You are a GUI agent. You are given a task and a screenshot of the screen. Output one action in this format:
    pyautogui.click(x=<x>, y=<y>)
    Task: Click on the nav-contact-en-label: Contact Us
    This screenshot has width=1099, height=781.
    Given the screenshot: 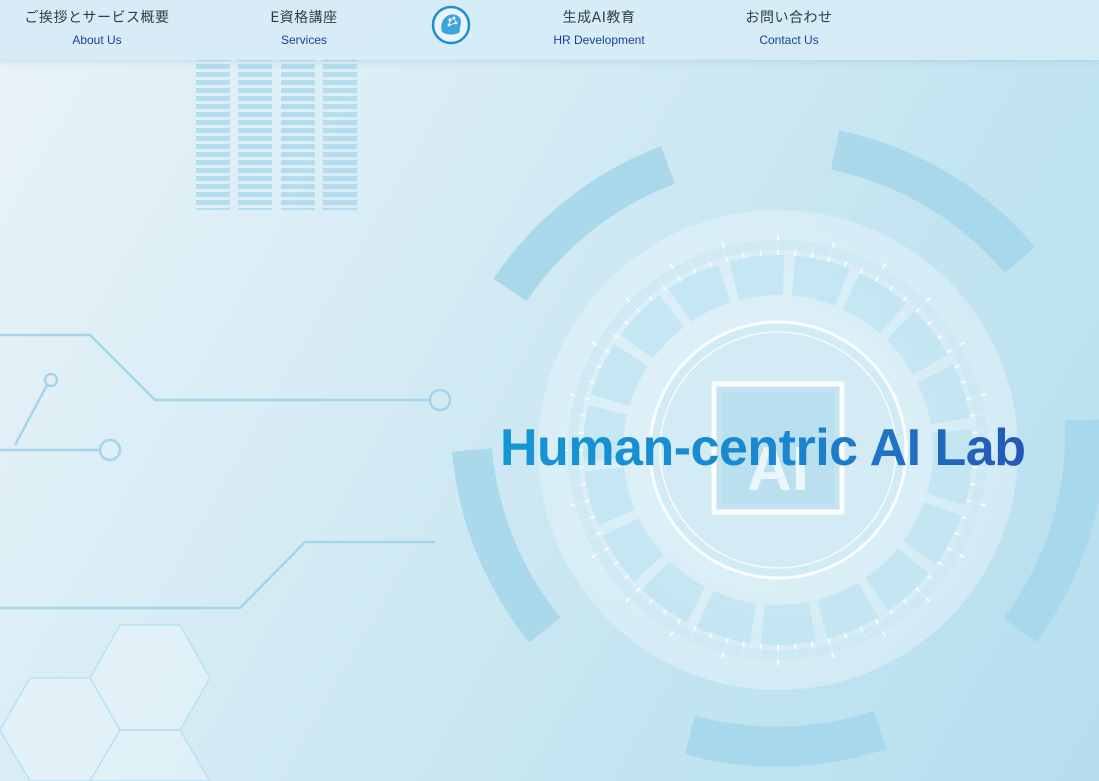 What is the action you would take?
    pyautogui.click(x=789, y=40)
    